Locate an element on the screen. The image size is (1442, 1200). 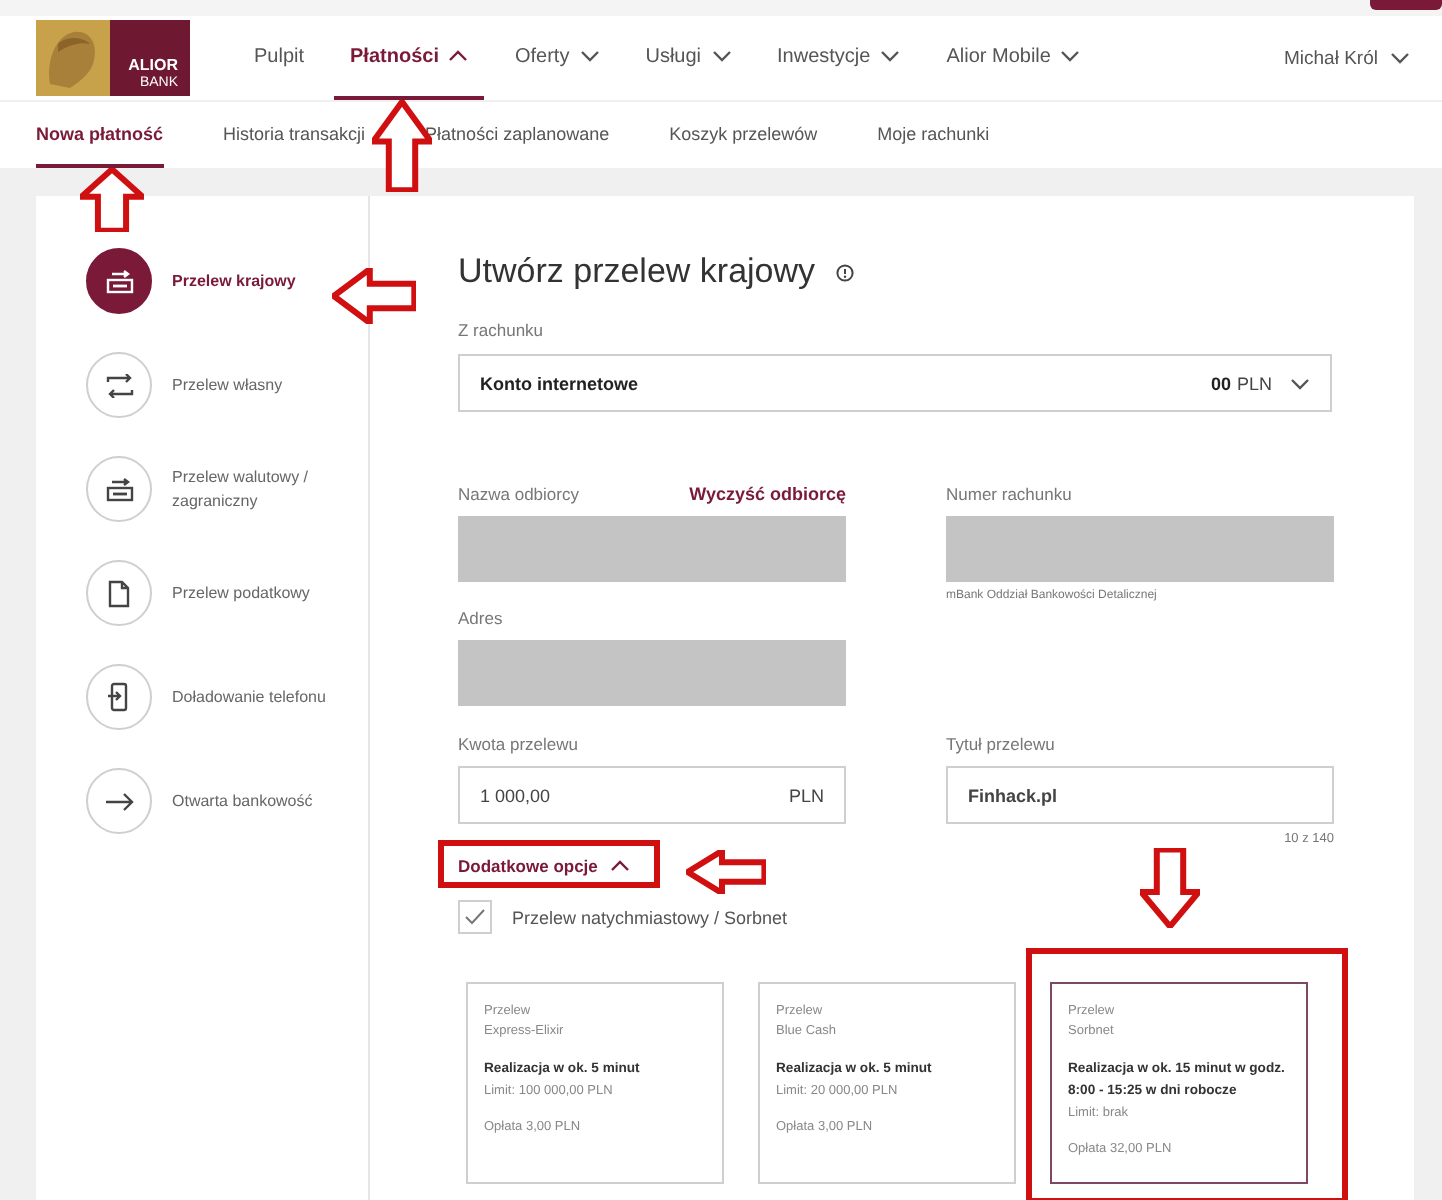
subnav-tab: Nowa płatność is located at coordinates (100, 135).